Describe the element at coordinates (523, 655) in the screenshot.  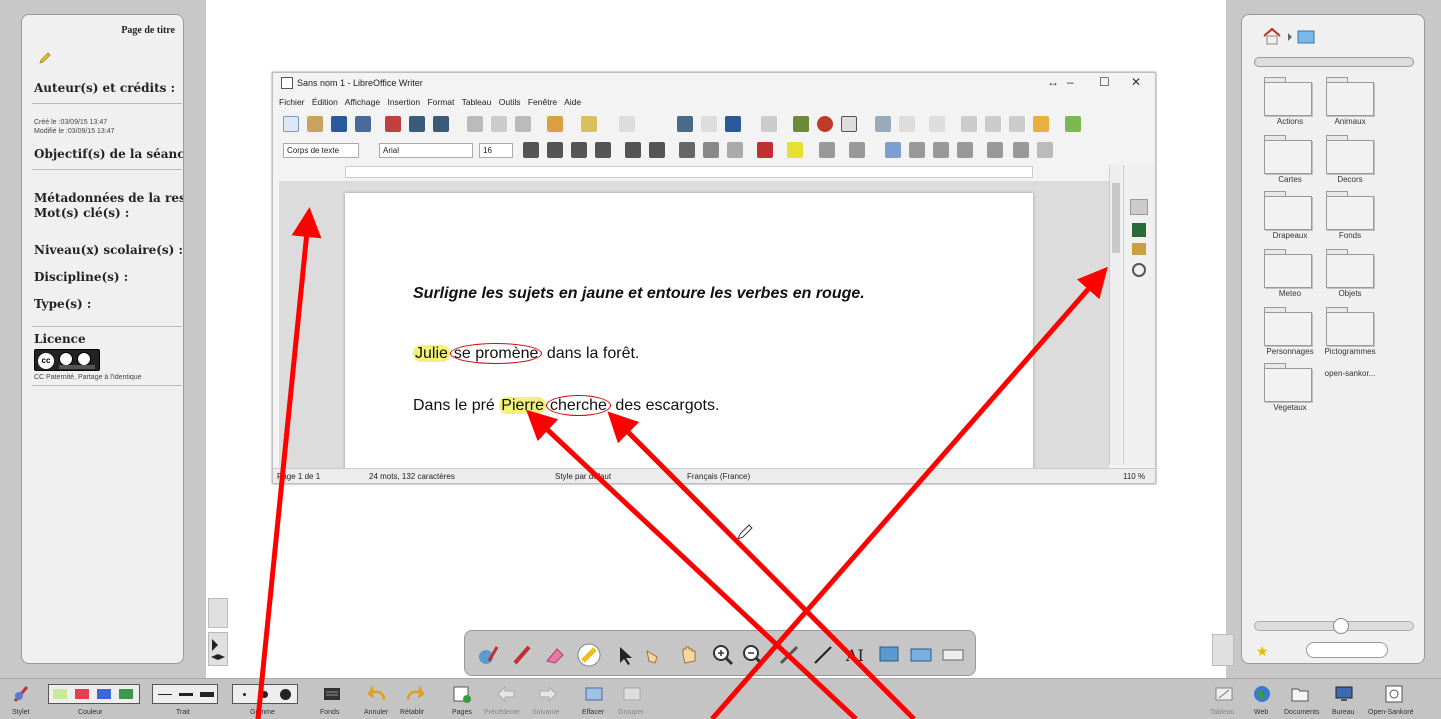
I see `pen-icon` at that location.